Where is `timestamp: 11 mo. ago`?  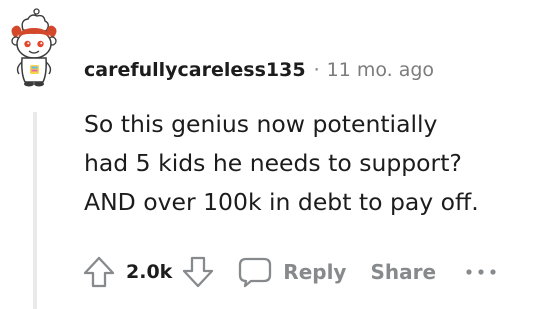
timestamp: 11 mo. ago is located at coordinates (380, 70).